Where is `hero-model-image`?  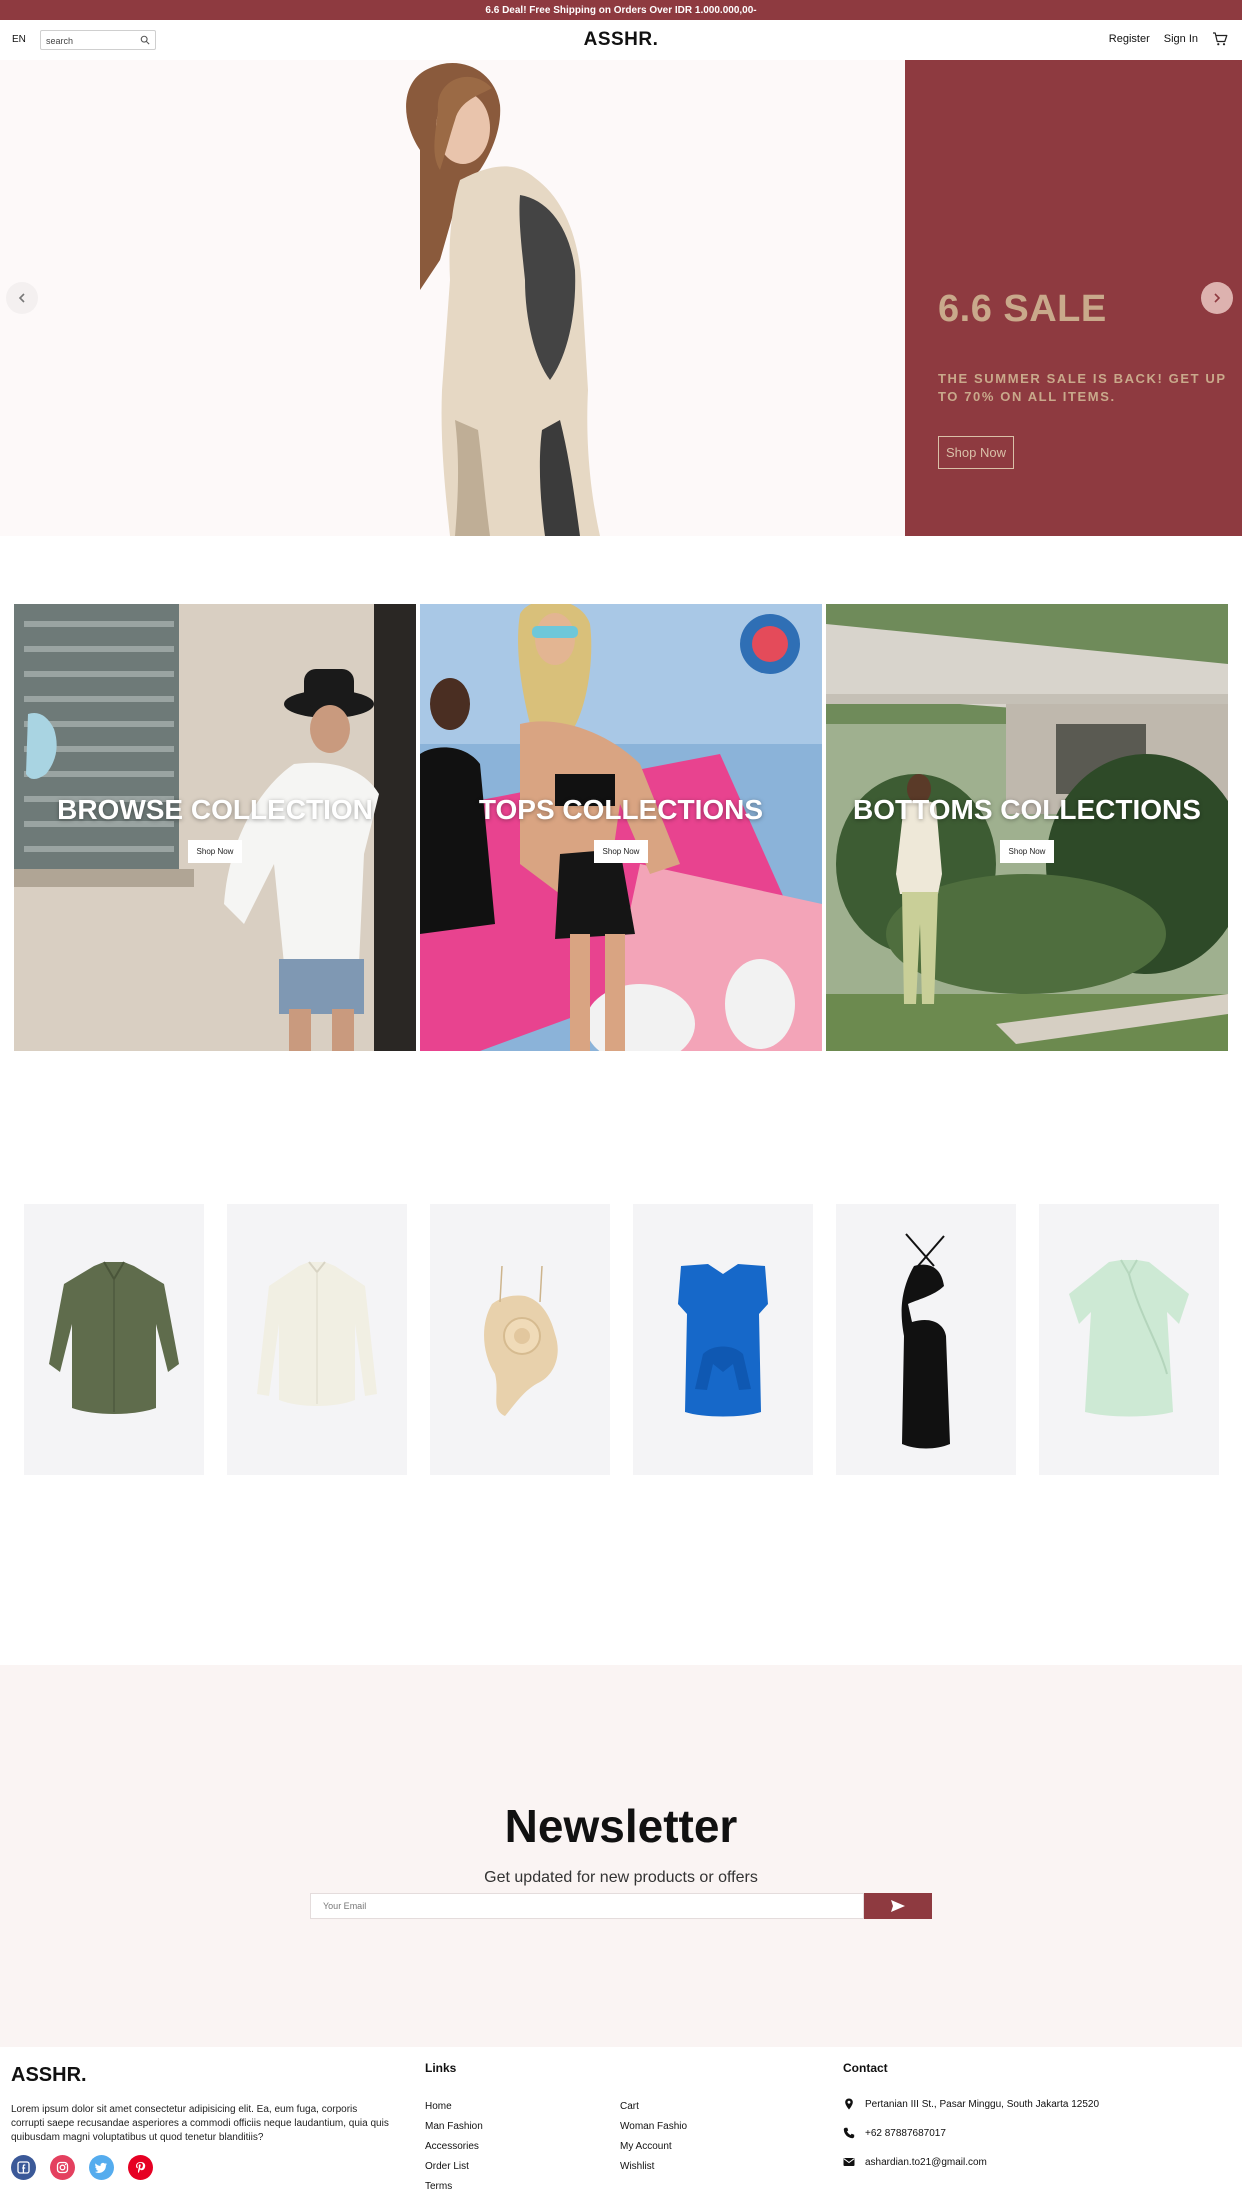
hero-model-image is located at coordinates (503, 299).